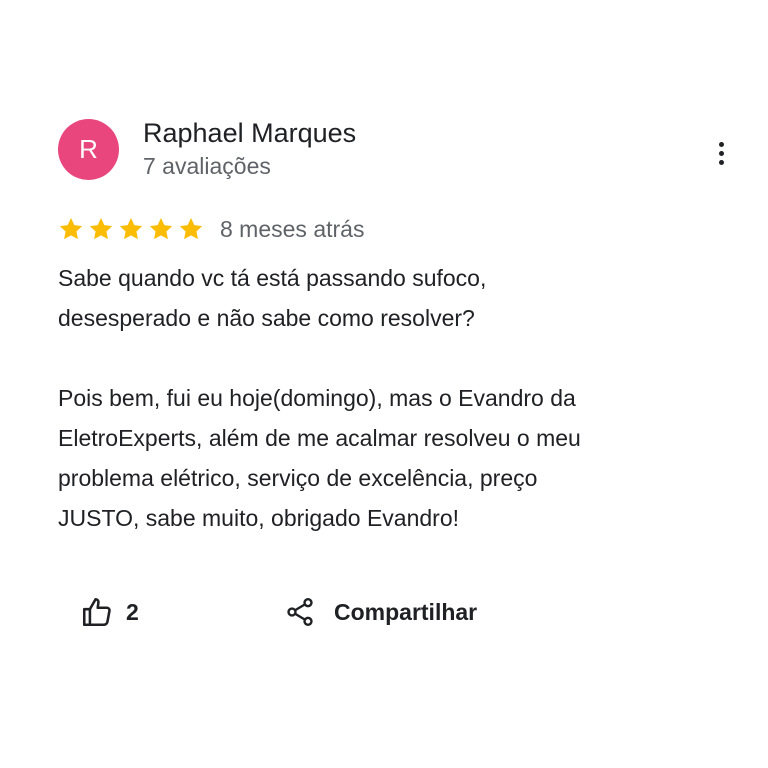 The image size is (768, 768). I want to click on like-button: 2, so click(109, 612).